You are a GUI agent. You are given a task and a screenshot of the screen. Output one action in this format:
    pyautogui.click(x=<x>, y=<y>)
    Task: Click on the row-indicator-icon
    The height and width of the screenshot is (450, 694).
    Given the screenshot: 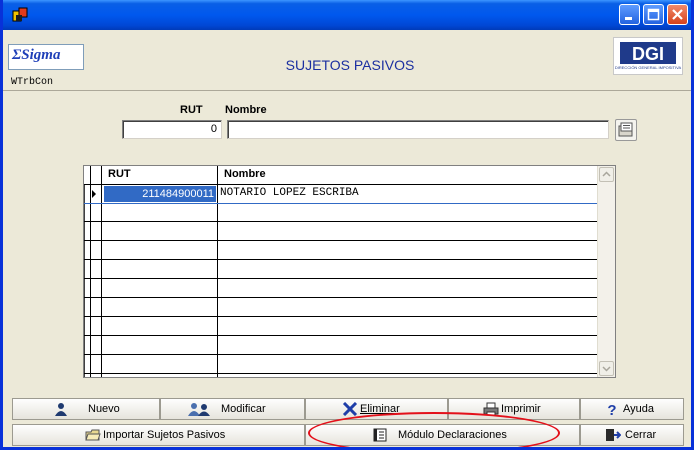 What is the action you would take?
    pyautogui.click(x=94, y=194)
    